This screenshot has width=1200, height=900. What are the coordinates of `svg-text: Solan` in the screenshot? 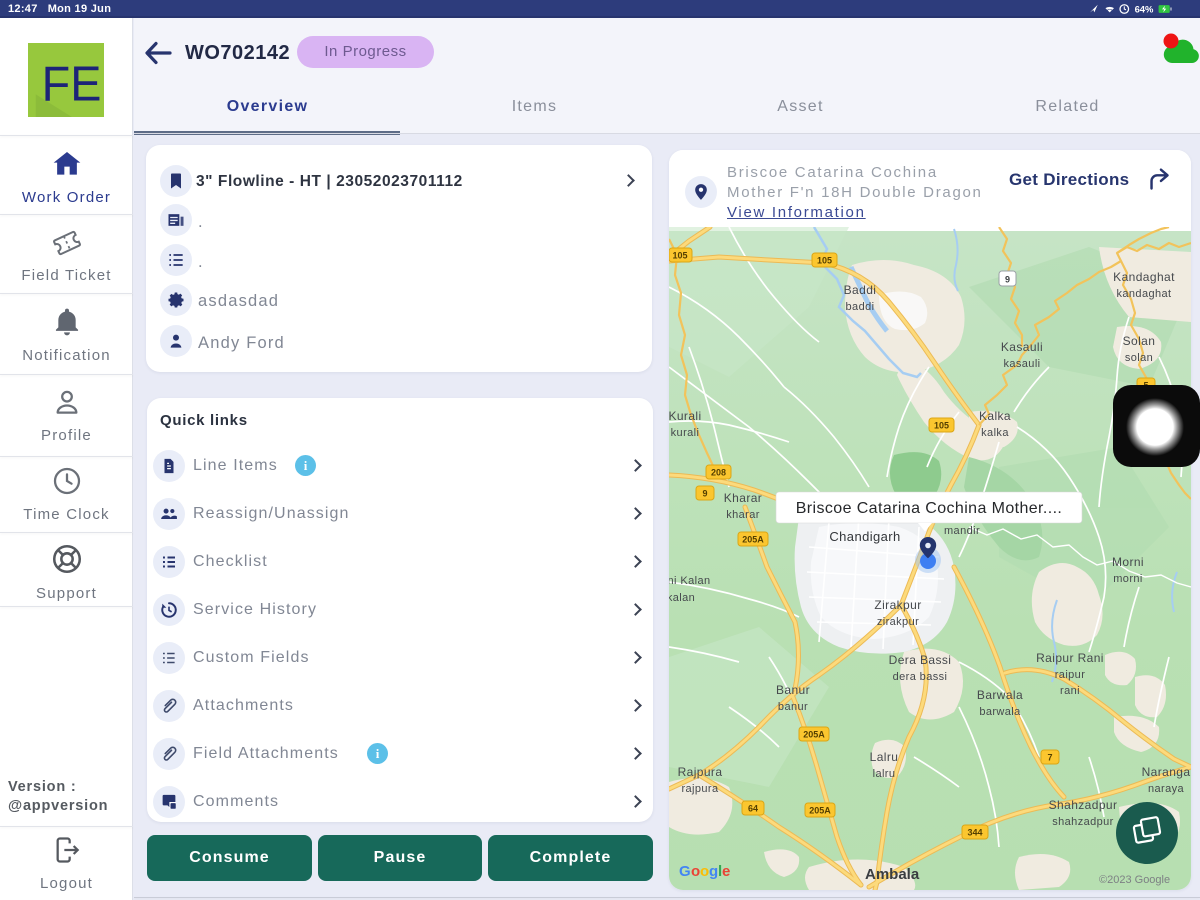 It's located at (1139, 341).